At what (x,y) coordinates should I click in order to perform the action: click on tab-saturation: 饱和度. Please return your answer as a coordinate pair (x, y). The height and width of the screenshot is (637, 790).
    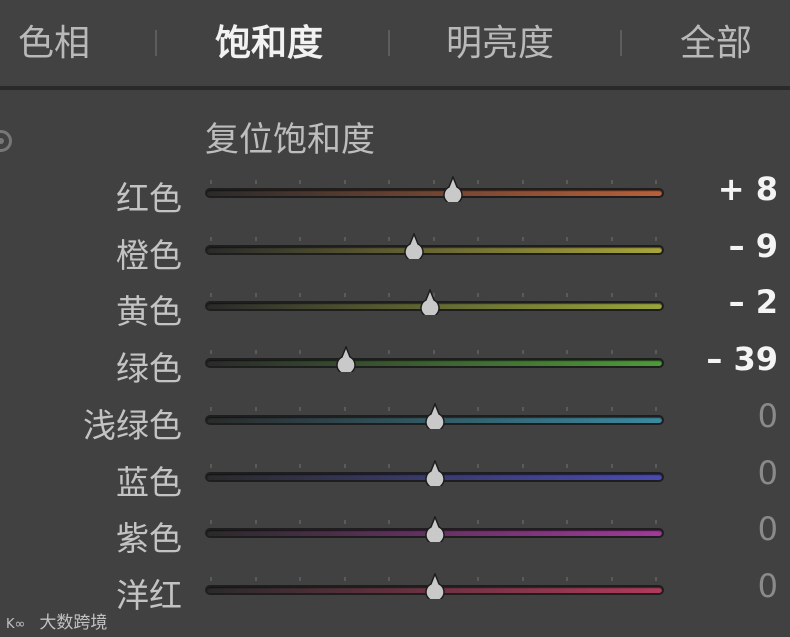
    Looking at the image, I should click on (269, 44).